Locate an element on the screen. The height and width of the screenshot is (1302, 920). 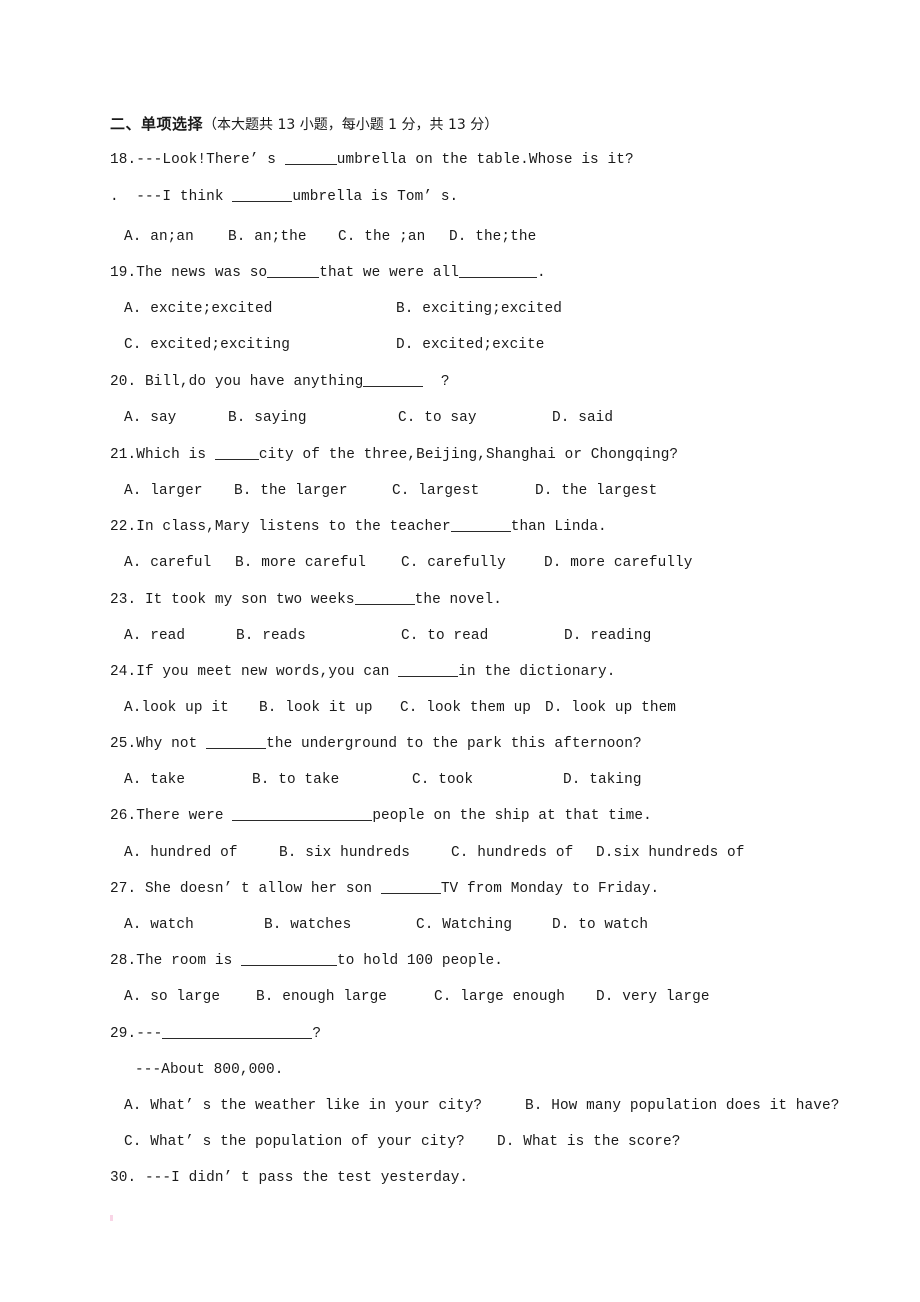
q20-option-a: A. say is located at coordinates (176, 418).